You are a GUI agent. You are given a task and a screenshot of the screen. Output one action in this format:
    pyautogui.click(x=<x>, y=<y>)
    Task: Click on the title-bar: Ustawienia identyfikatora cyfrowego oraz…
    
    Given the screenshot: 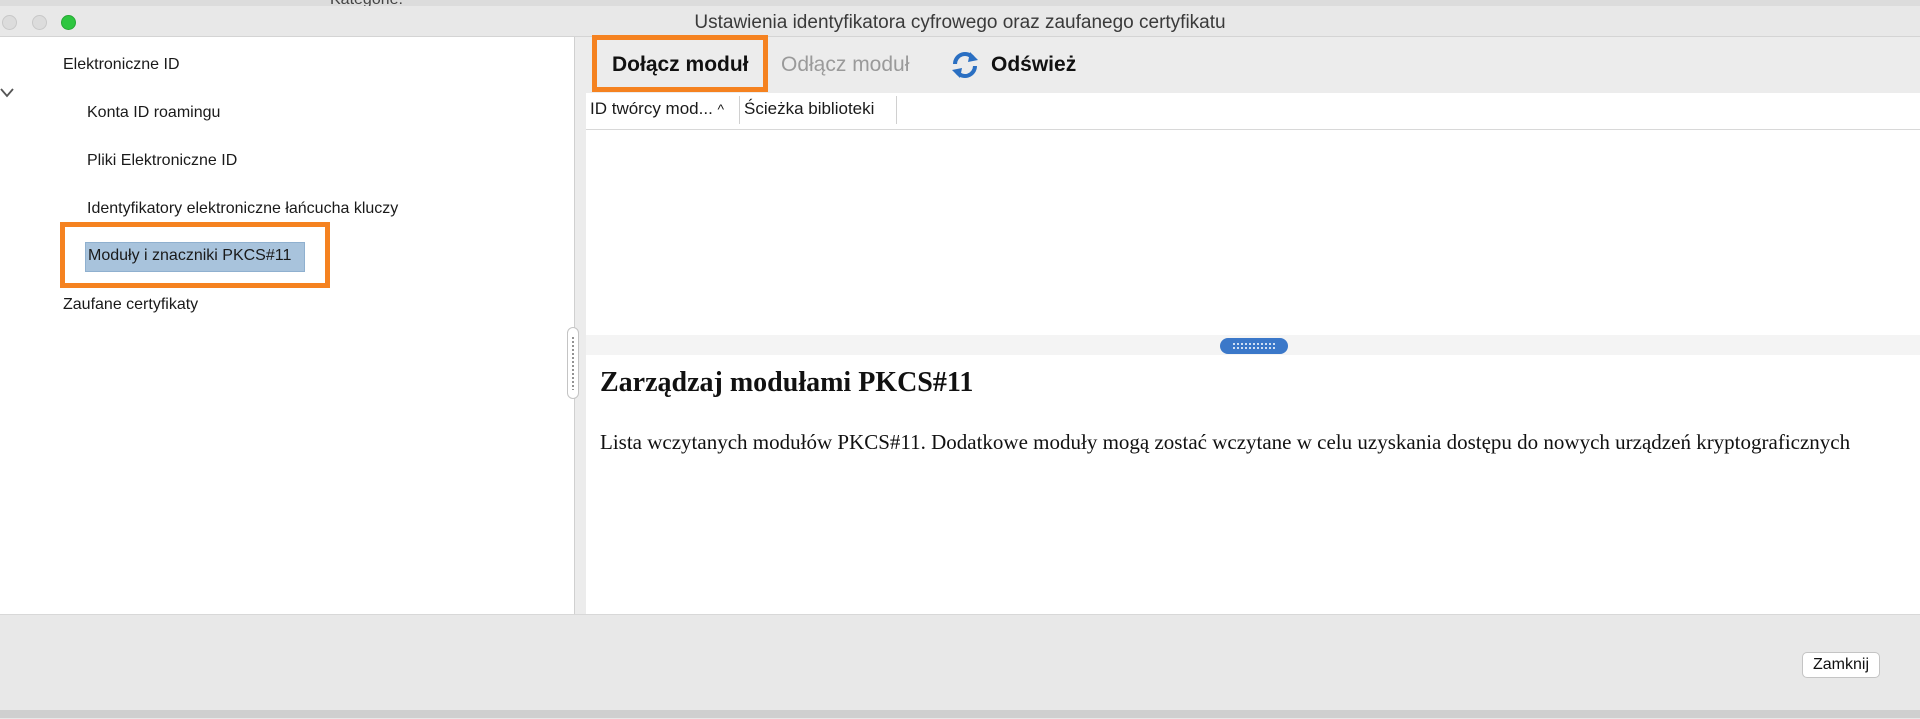 What is the action you would take?
    pyautogui.click(x=960, y=21)
    